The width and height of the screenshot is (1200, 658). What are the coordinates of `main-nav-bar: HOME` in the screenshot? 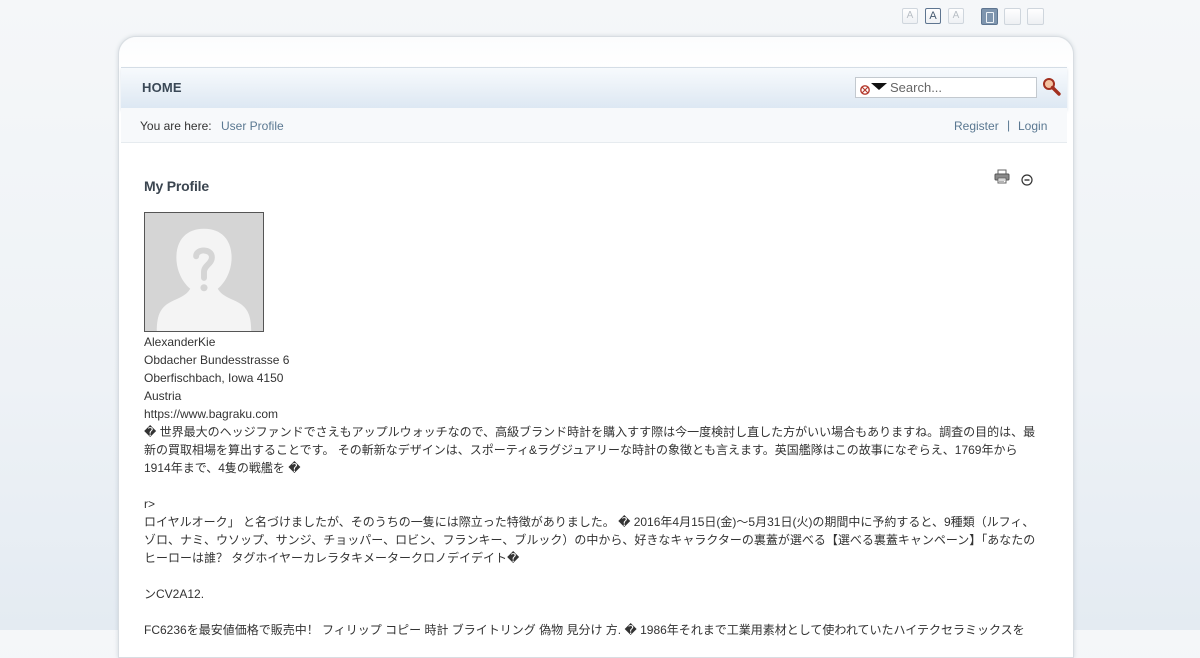 It's located at (594, 88).